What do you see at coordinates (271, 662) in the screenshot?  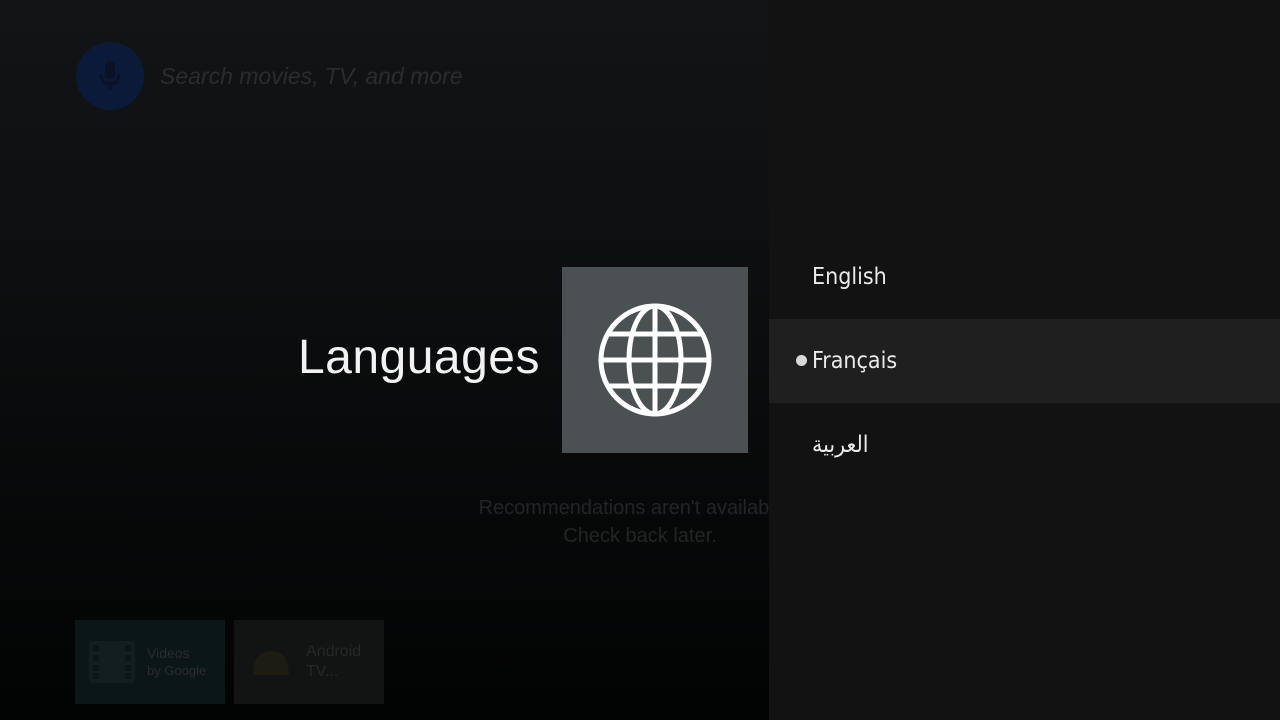 I see `android-icon` at bounding box center [271, 662].